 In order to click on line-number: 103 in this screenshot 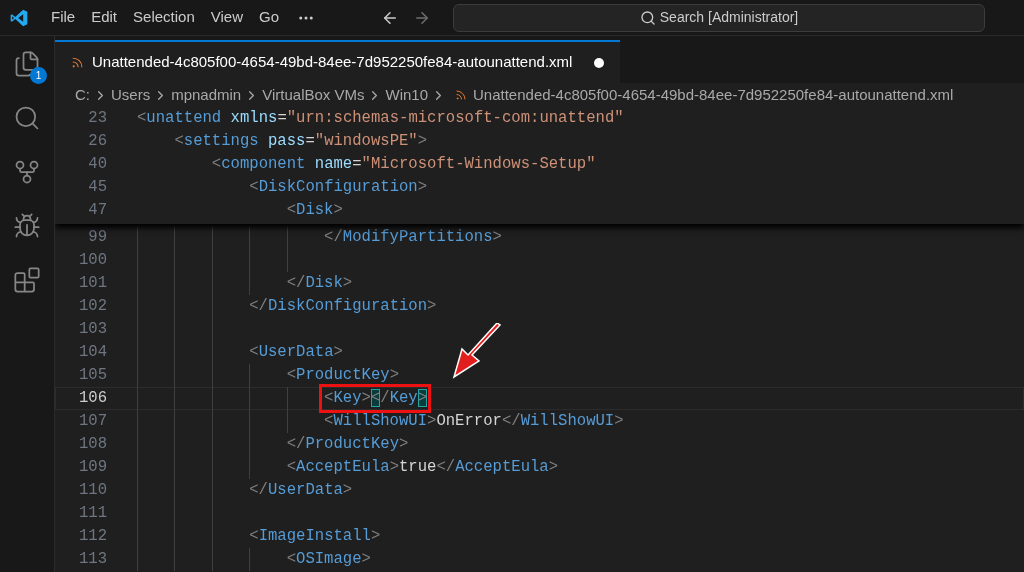, I will do `click(92, 329)`.